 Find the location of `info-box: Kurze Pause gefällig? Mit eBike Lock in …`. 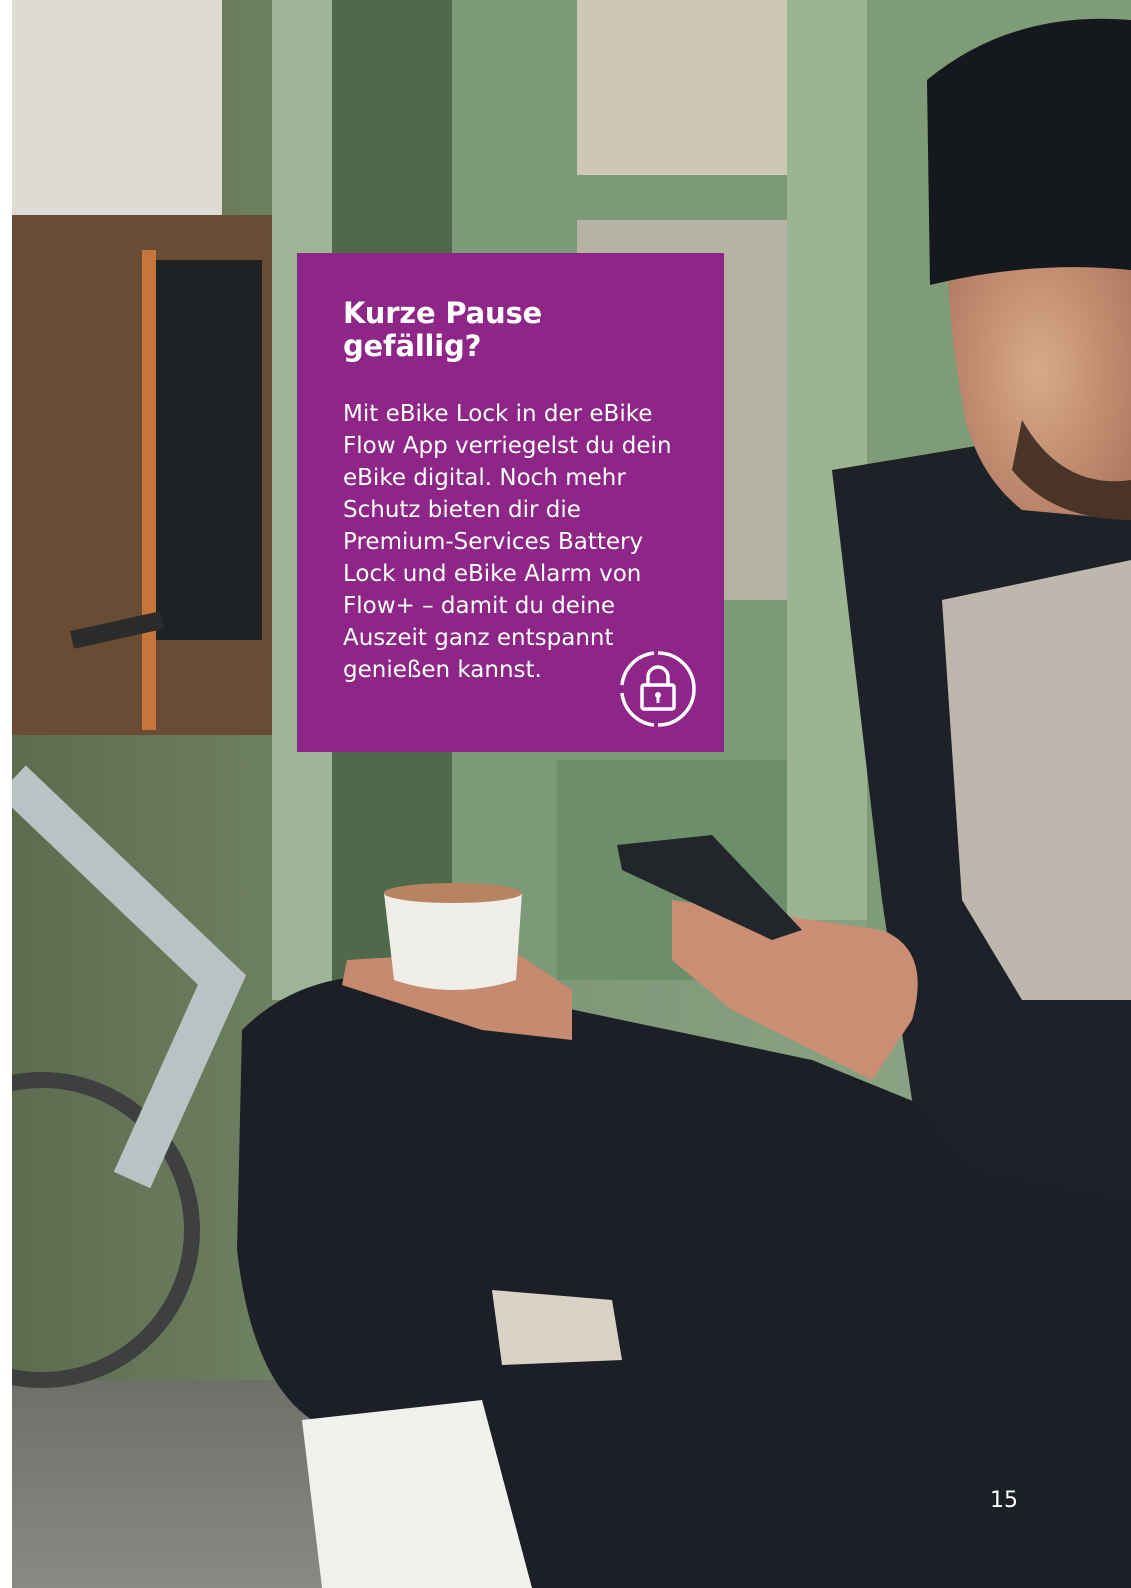

info-box: Kurze Pause gefällig? Mit eBike Lock in … is located at coordinates (510, 502).